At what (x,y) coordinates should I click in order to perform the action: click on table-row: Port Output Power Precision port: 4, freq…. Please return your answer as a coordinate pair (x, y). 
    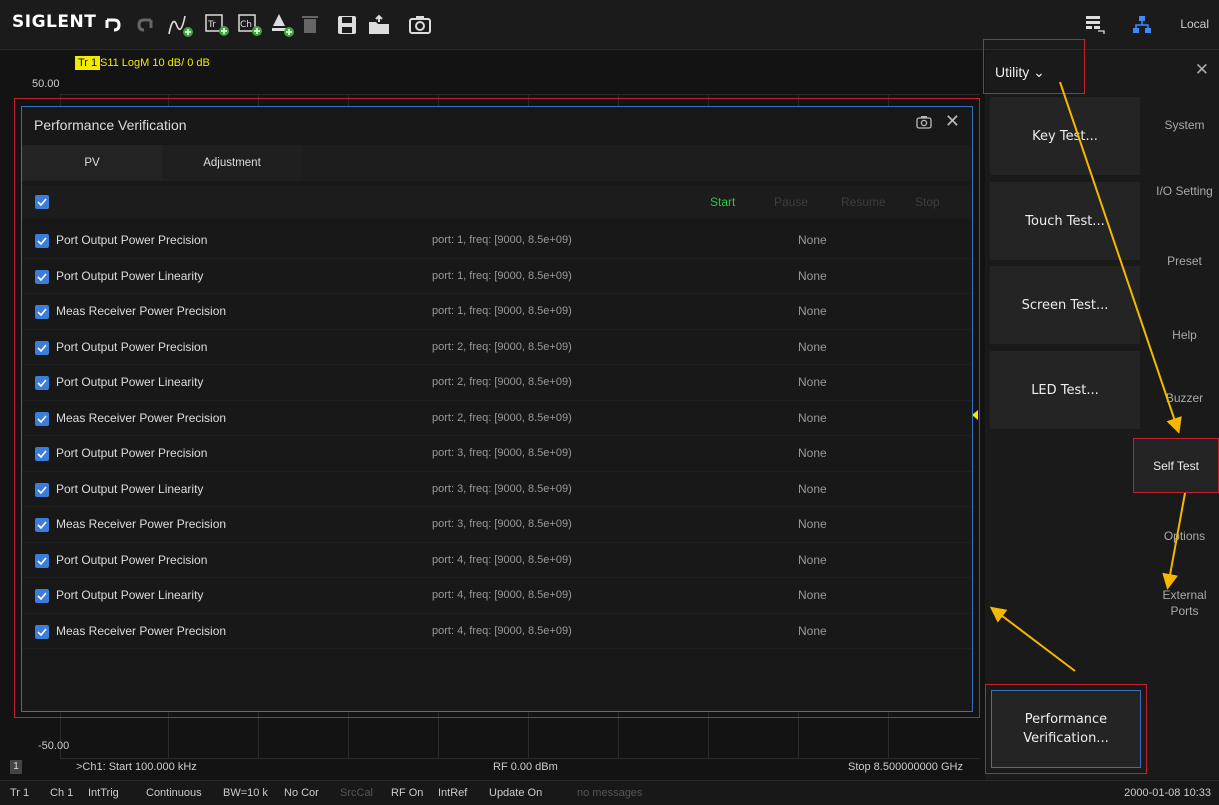
    Looking at the image, I should click on (497, 560).